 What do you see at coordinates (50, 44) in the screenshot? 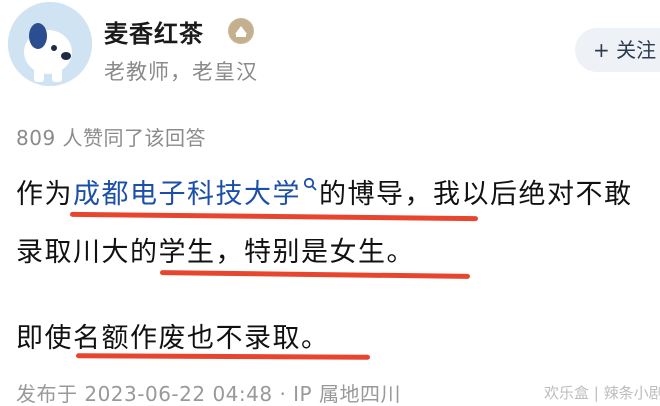
I see `dog-avatar-icon` at bounding box center [50, 44].